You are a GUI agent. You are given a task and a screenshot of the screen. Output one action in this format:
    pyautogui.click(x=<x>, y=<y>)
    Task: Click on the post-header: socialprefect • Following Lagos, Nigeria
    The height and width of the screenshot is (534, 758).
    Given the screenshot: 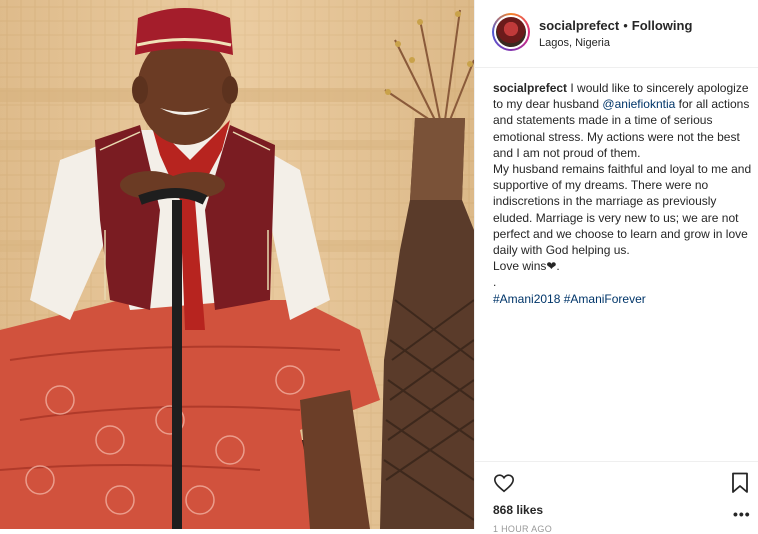 What is the action you would take?
    pyautogui.click(x=616, y=34)
    